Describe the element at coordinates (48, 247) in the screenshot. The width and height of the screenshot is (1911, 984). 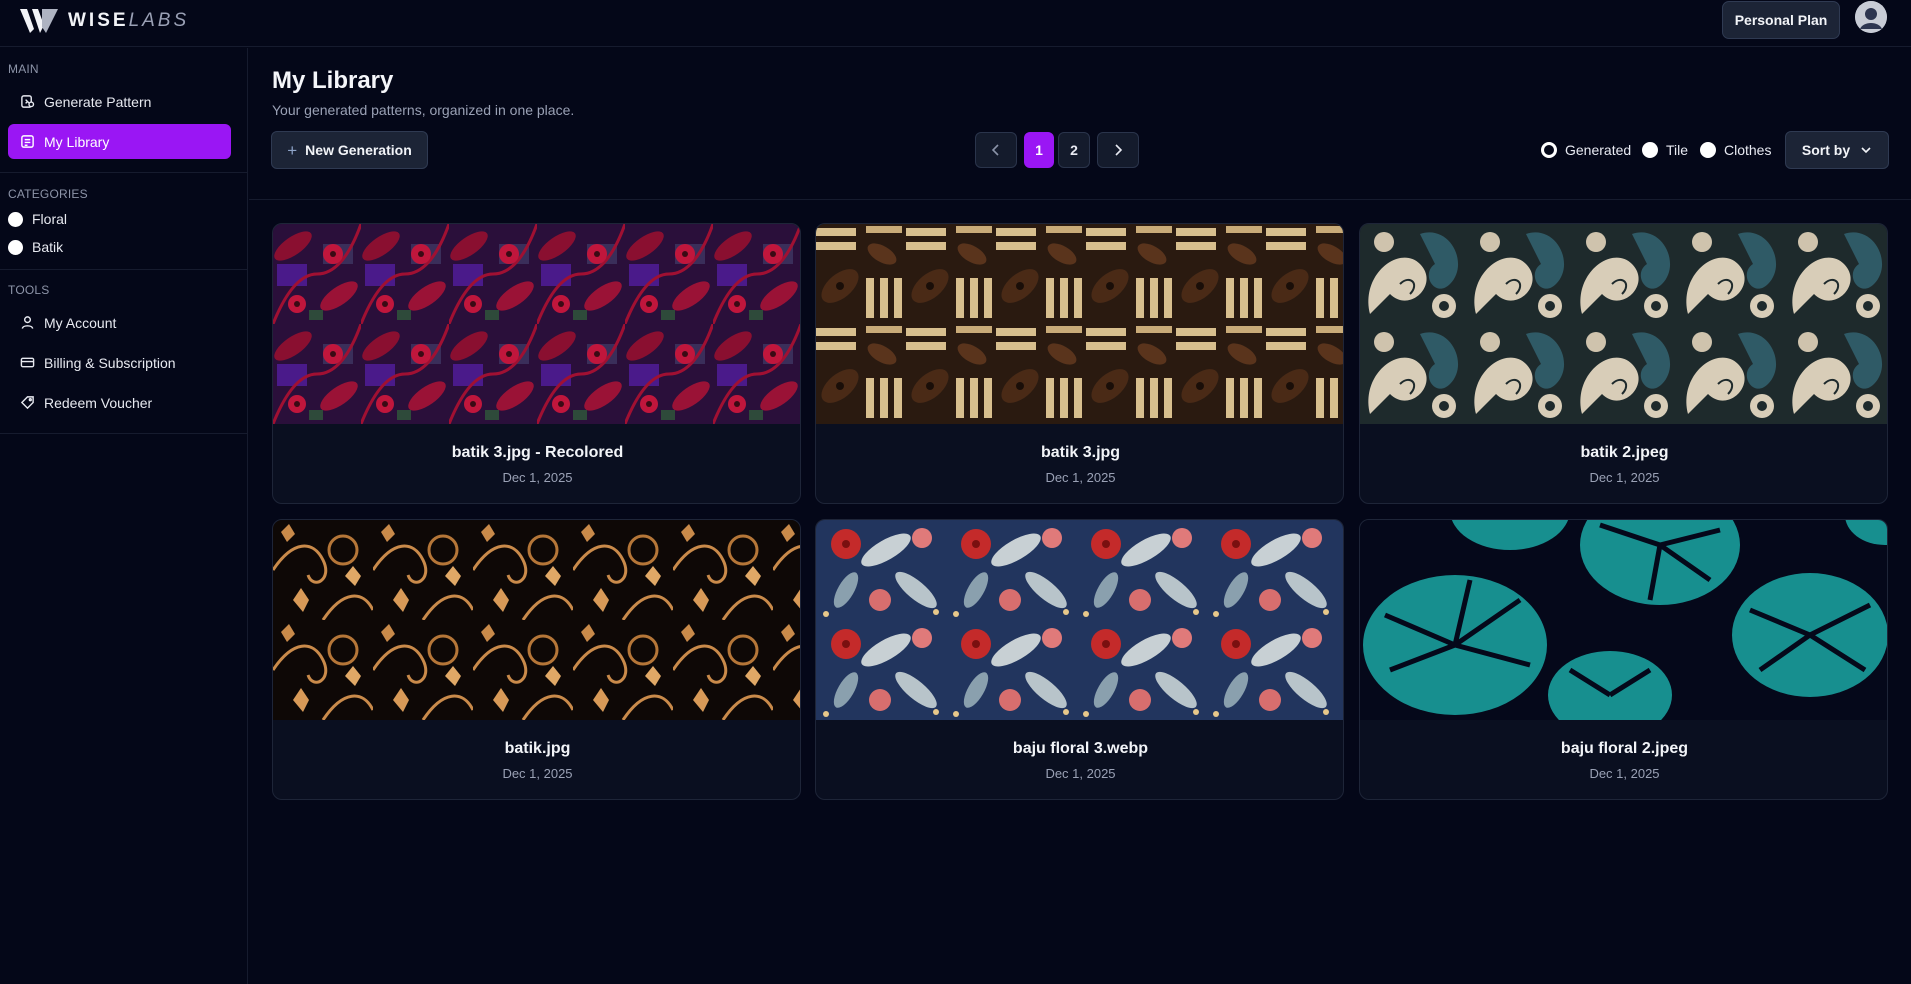
I see `category-label: Batik` at that location.